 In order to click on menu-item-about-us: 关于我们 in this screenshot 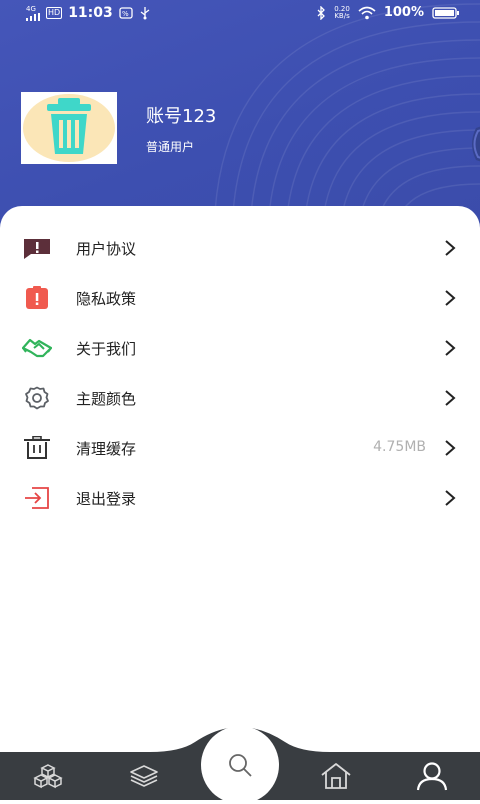, I will do `click(240, 348)`.